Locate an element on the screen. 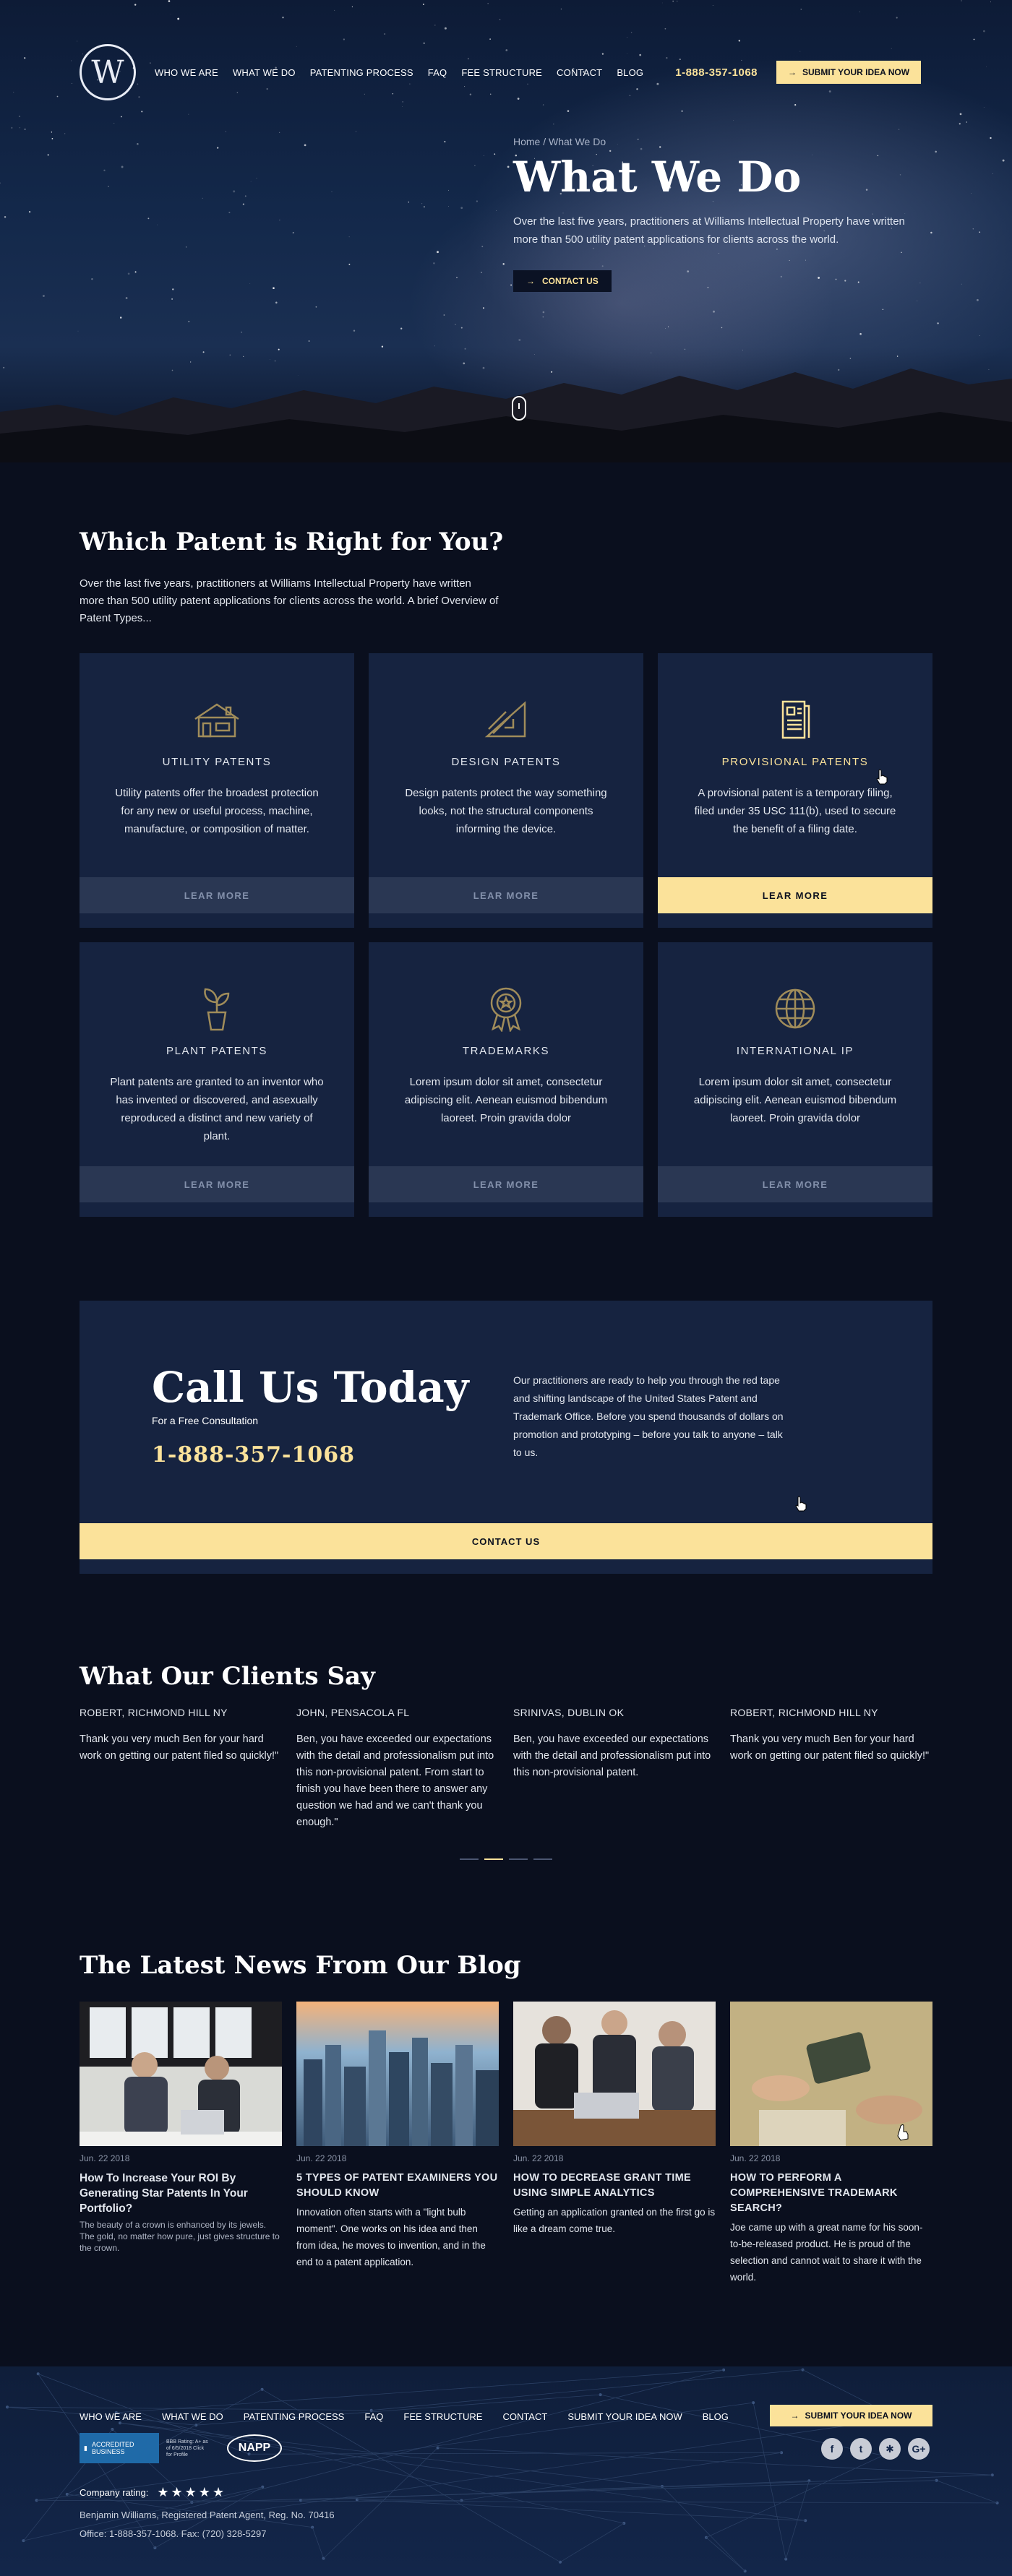 This screenshot has width=1012, height=2576. carousel-dots is located at coordinates (506, 1859).